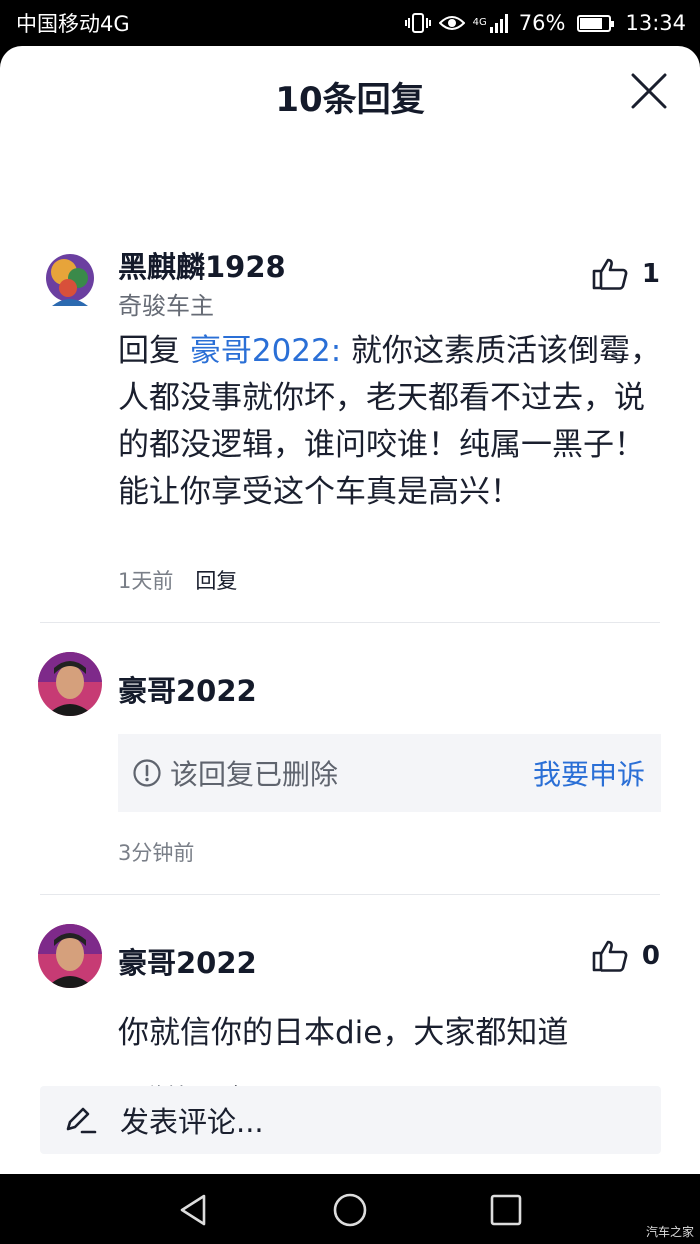  What do you see at coordinates (216, 580) in the screenshot?
I see `reply-button: 回复` at bounding box center [216, 580].